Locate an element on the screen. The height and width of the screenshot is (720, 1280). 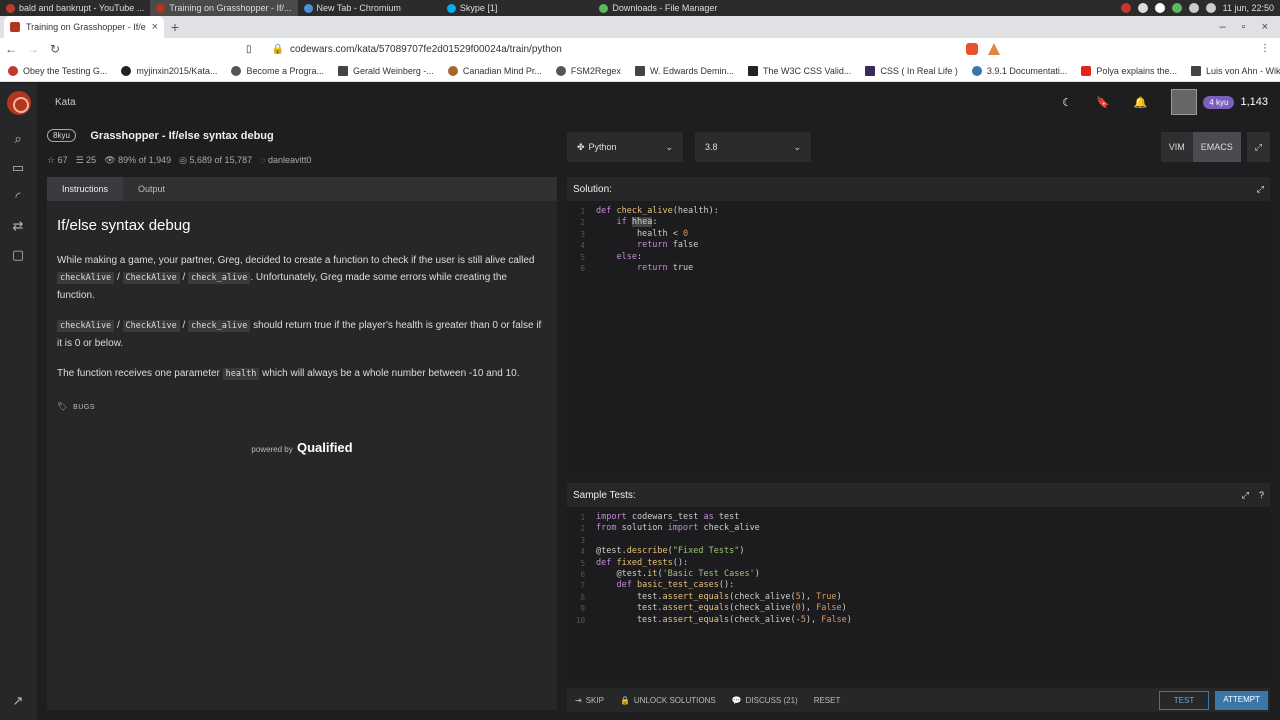
language-select: ✤ Python ⌄ is located at coordinates (625, 147).